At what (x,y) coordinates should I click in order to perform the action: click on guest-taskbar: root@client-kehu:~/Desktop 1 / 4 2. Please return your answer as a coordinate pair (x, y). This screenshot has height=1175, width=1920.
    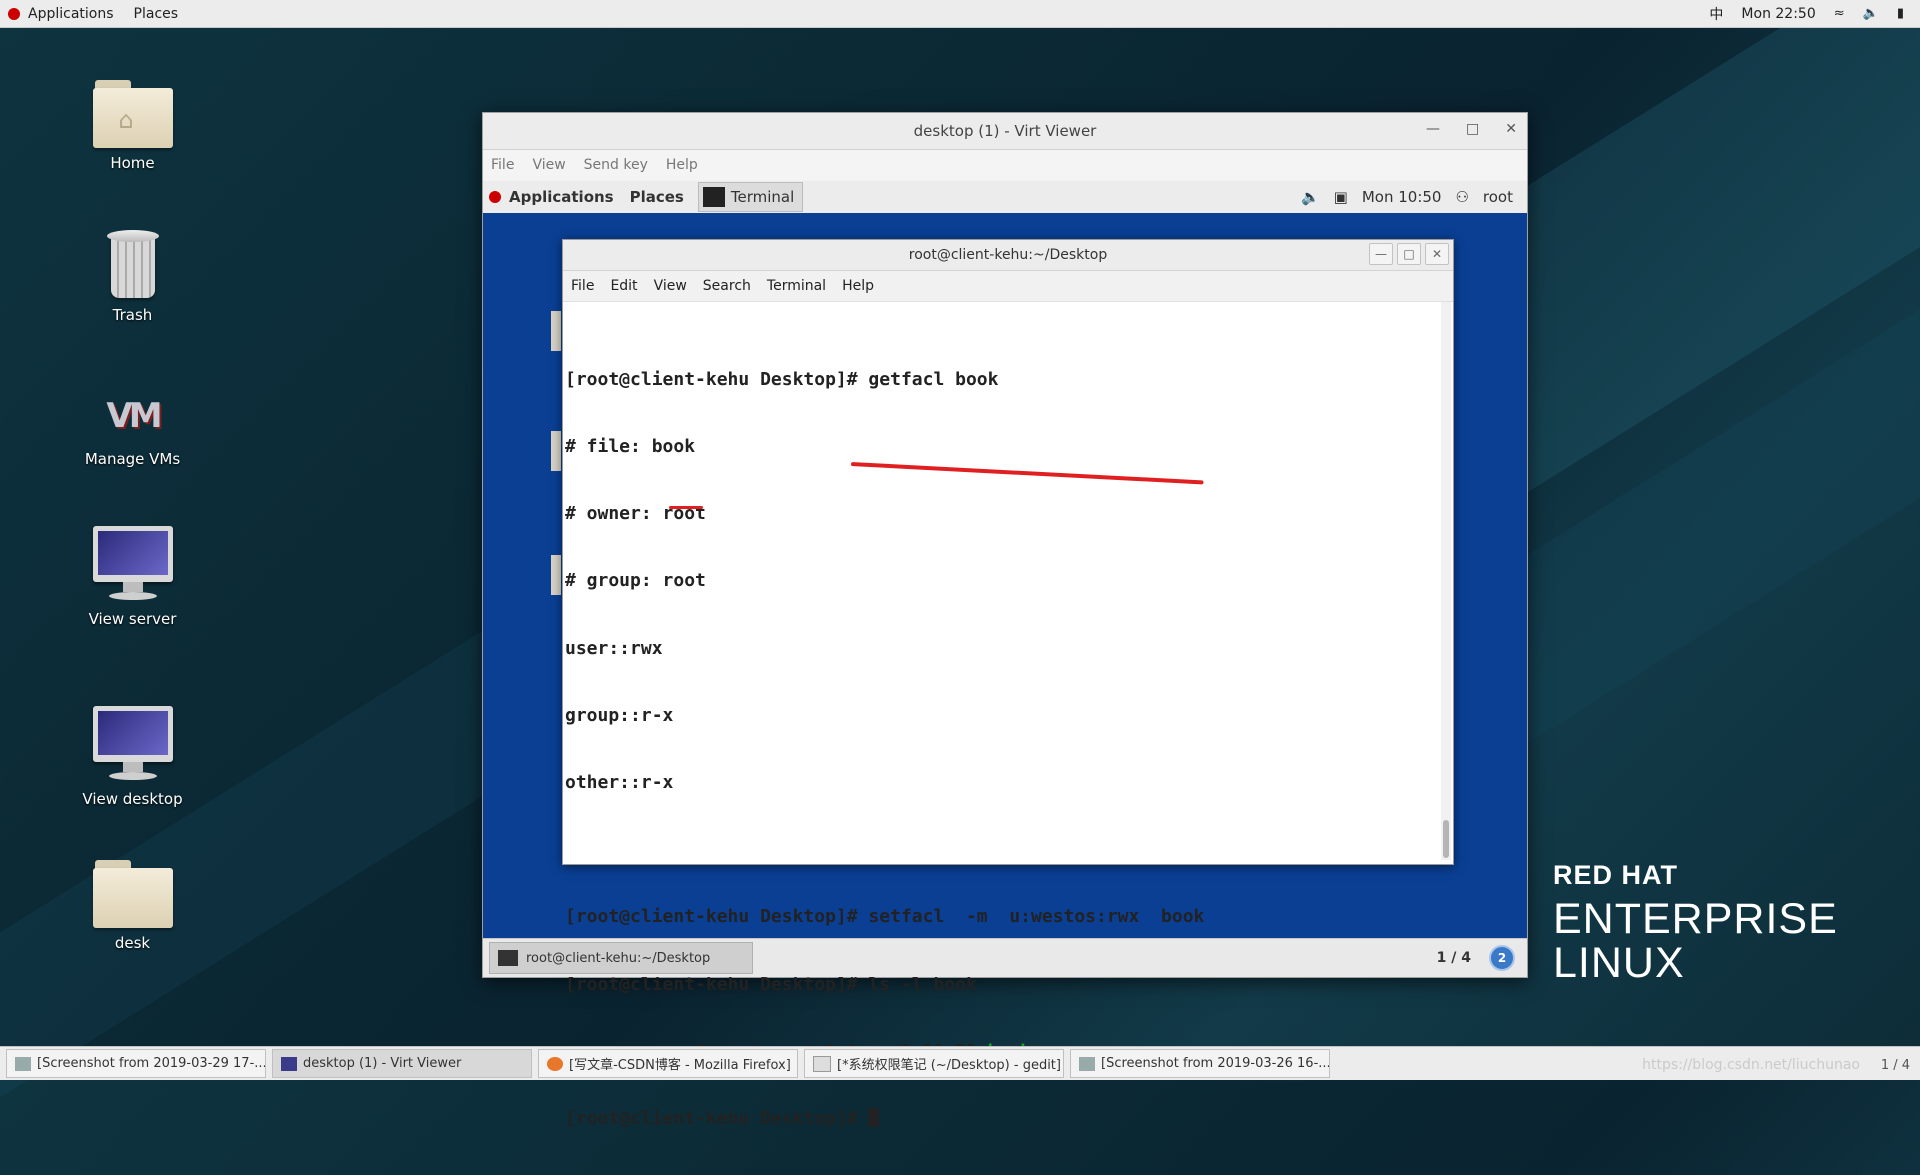
    Looking at the image, I should click on (1005, 957).